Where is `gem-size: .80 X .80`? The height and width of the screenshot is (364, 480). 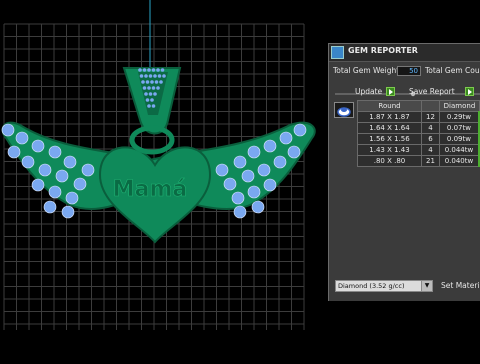
gem-size: .80 X .80 is located at coordinates (389, 161).